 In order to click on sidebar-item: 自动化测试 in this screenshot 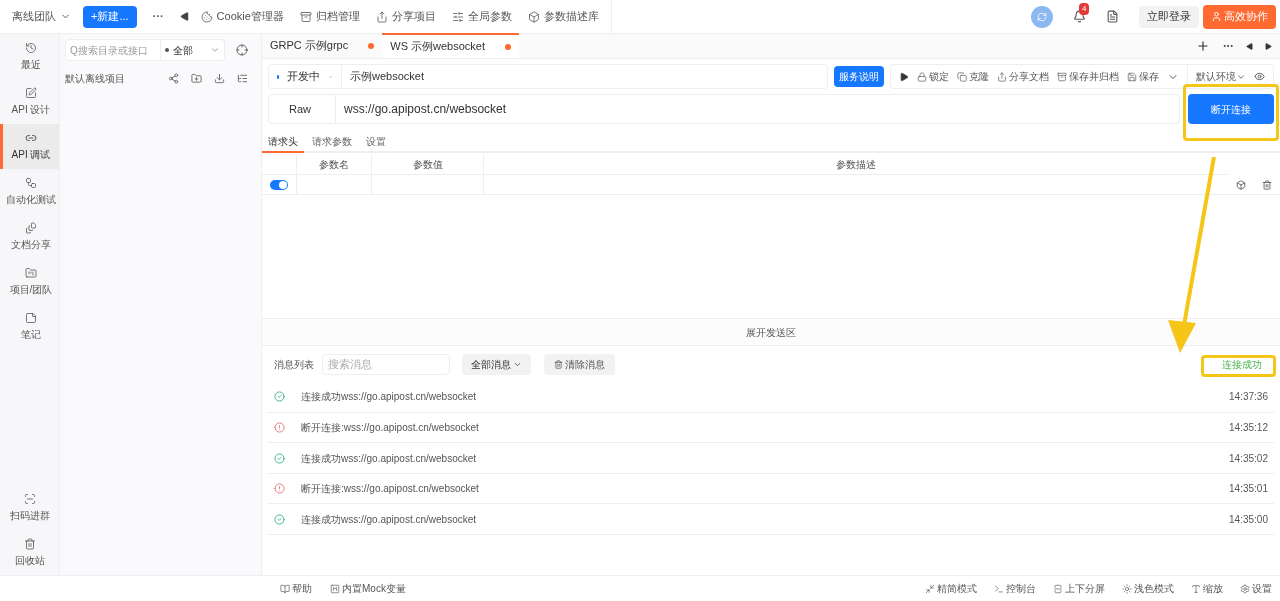, I will do `click(29, 191)`.